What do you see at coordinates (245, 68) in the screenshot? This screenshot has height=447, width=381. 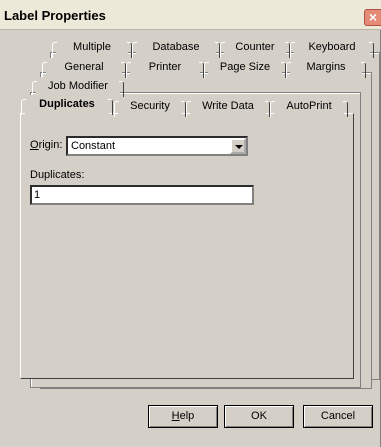 I see `tab-page-size: Page Size` at bounding box center [245, 68].